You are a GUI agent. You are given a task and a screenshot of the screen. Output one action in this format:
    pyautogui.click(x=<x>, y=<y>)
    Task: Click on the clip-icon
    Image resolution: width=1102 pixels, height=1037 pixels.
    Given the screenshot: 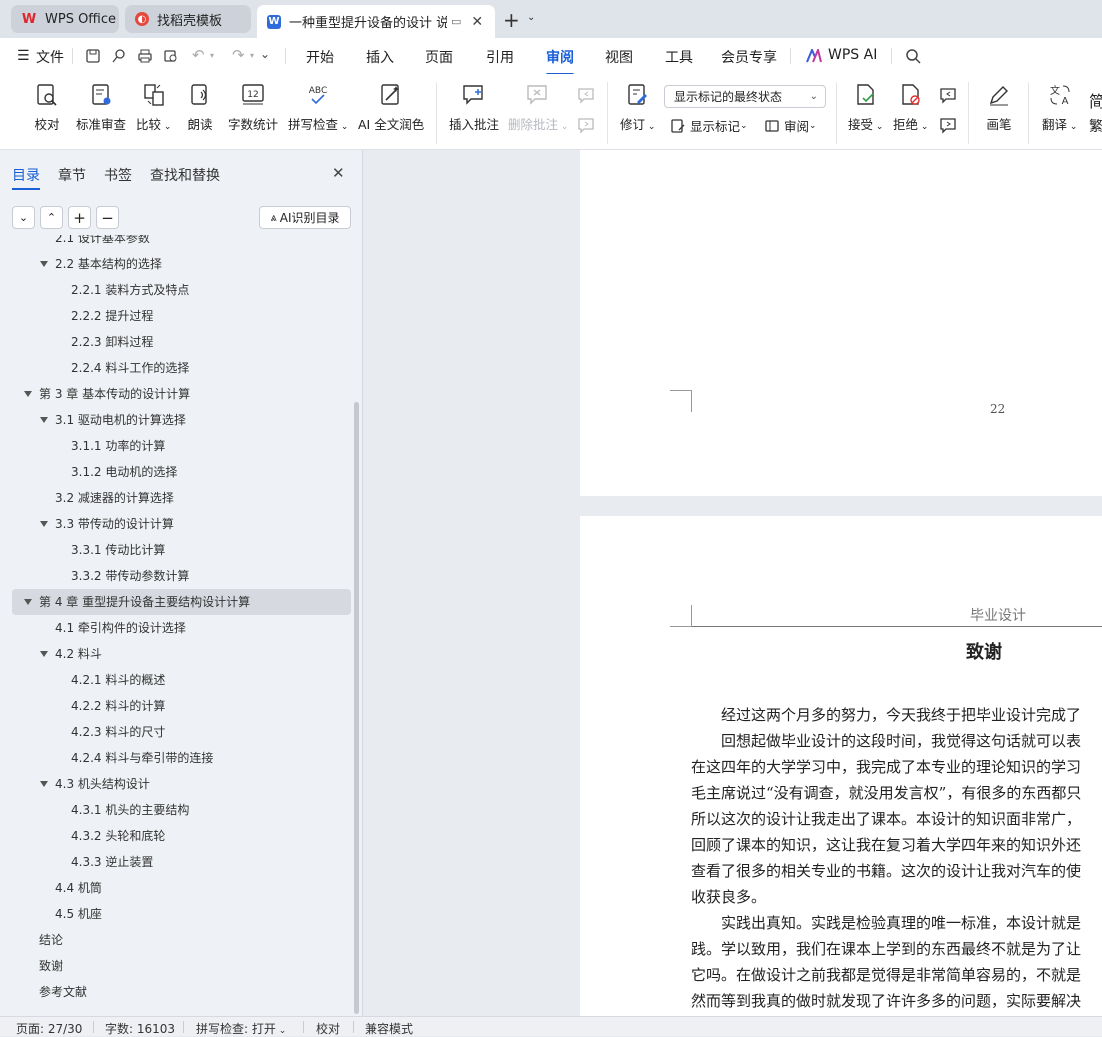 What is the action you would take?
    pyautogui.click(x=119, y=56)
    